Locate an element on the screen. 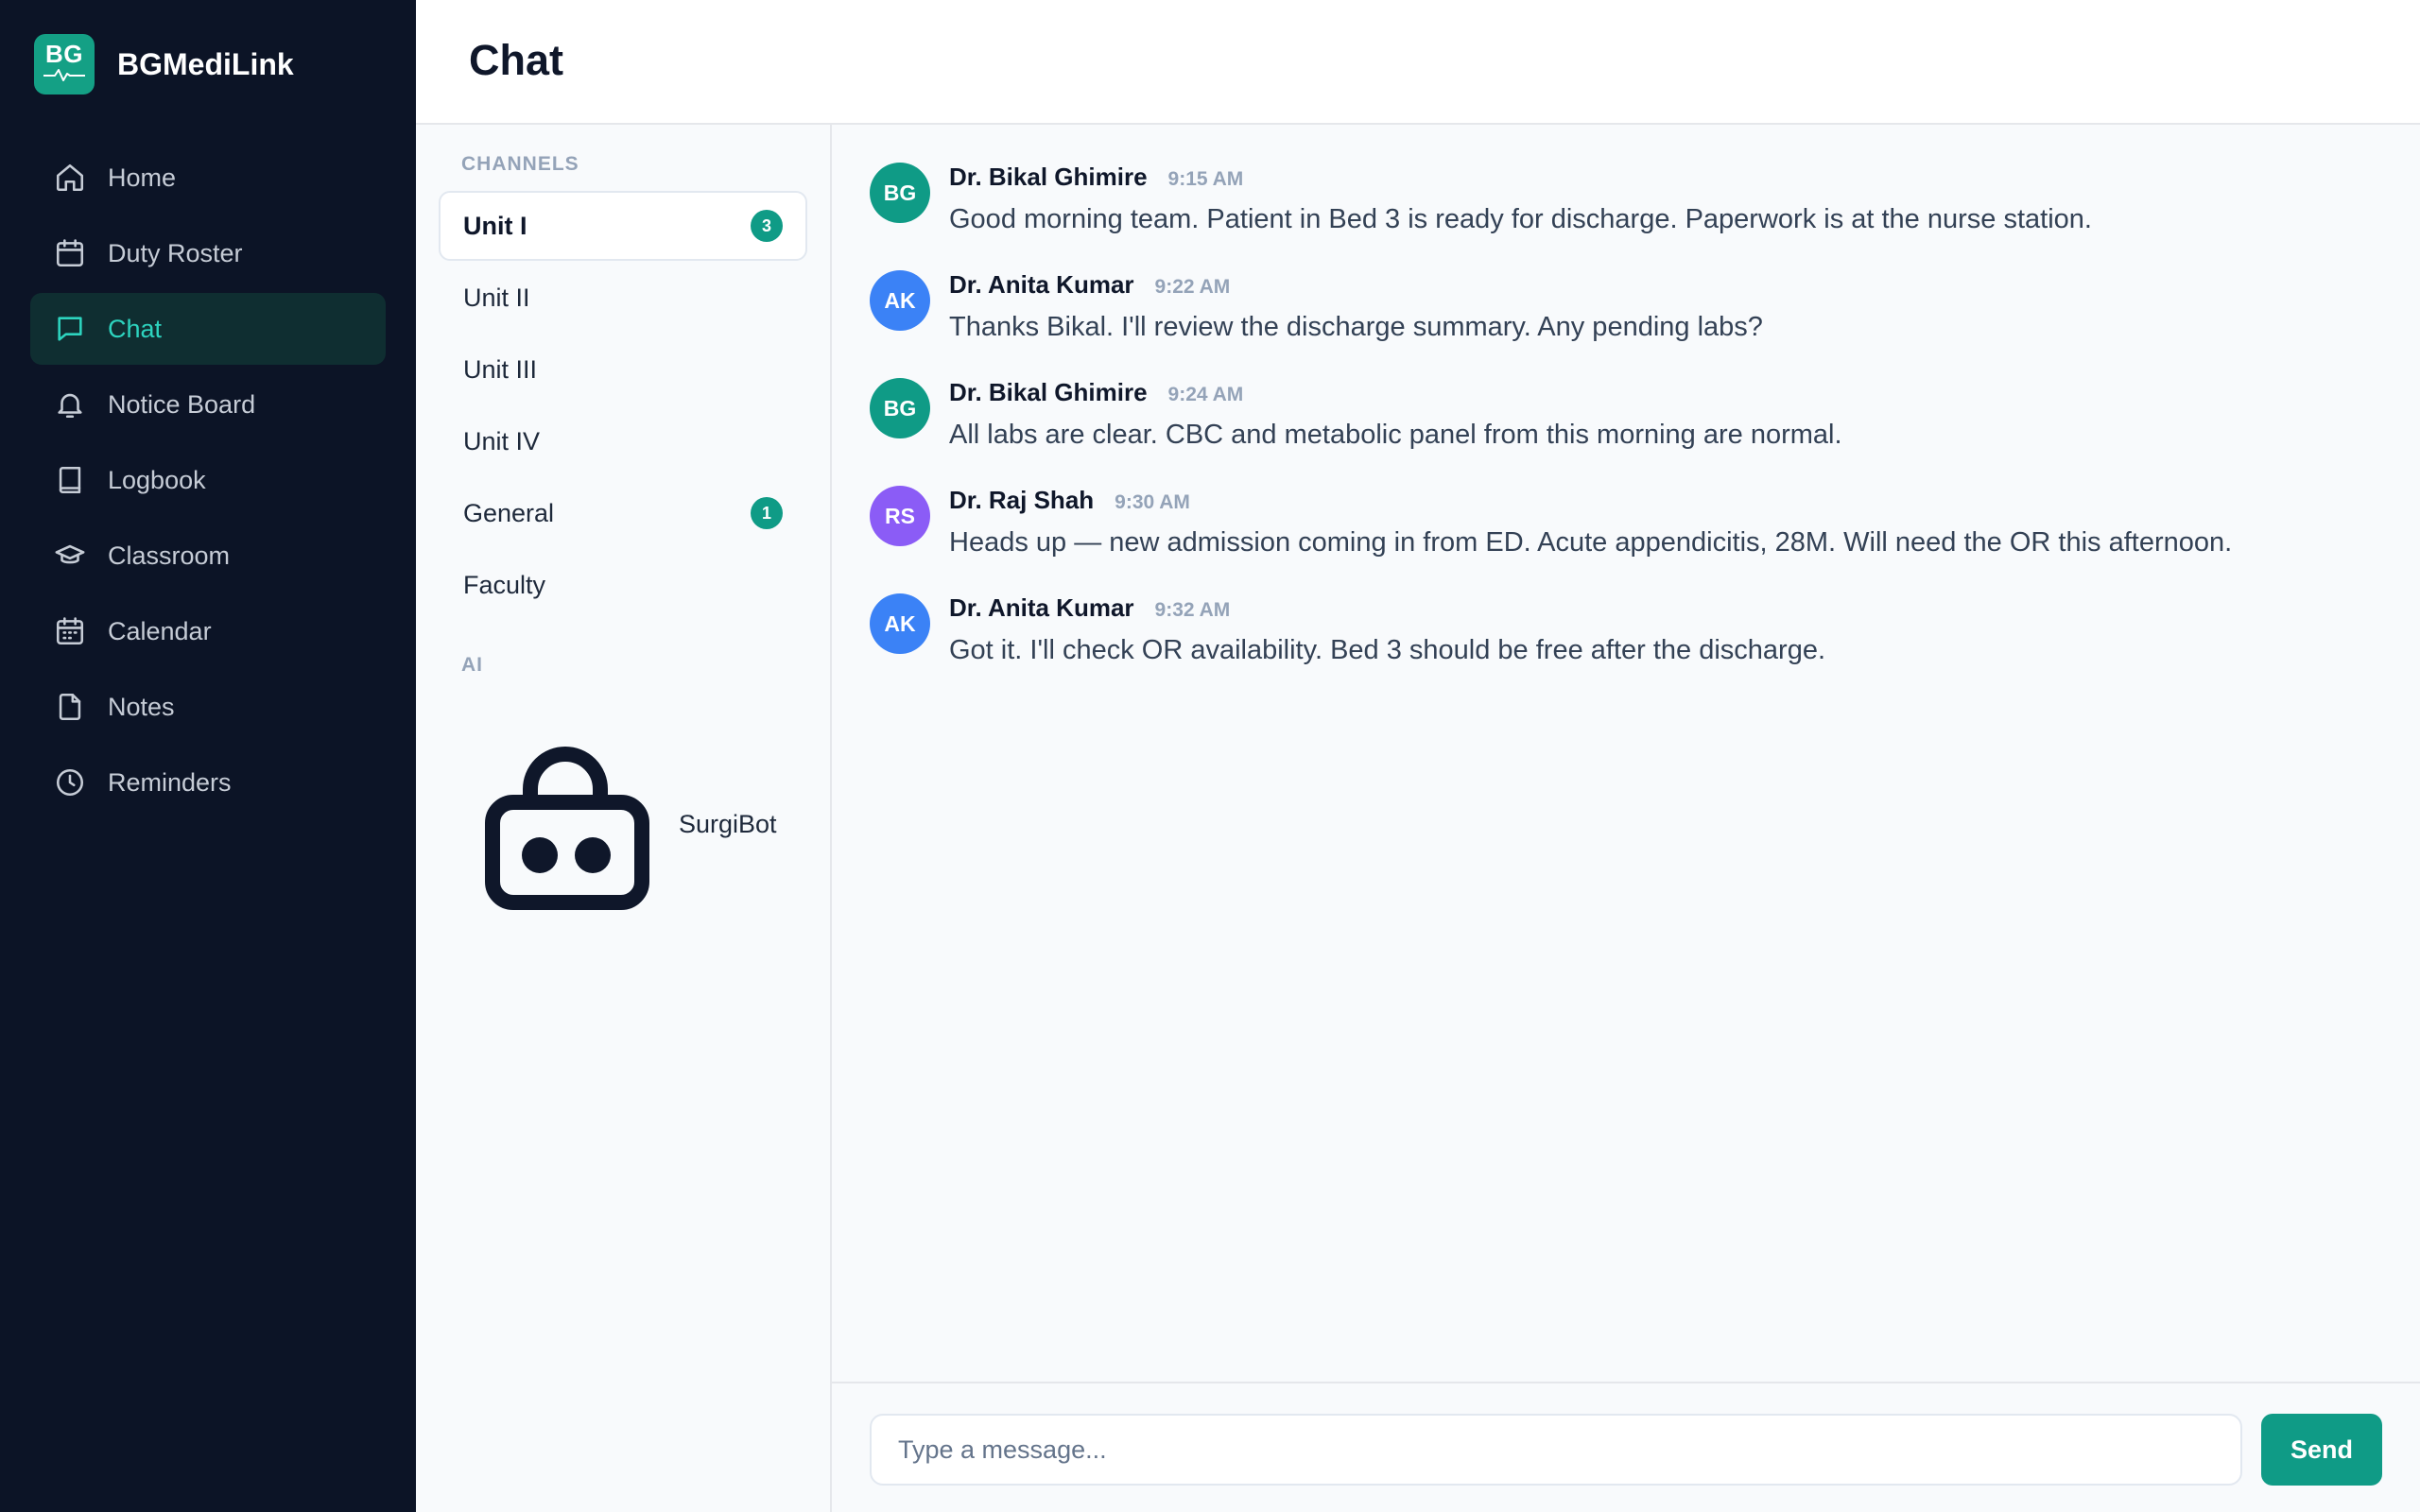 This screenshot has height=1512, width=2420. ai-item-surgibot: SurgiBot is located at coordinates (623, 824).